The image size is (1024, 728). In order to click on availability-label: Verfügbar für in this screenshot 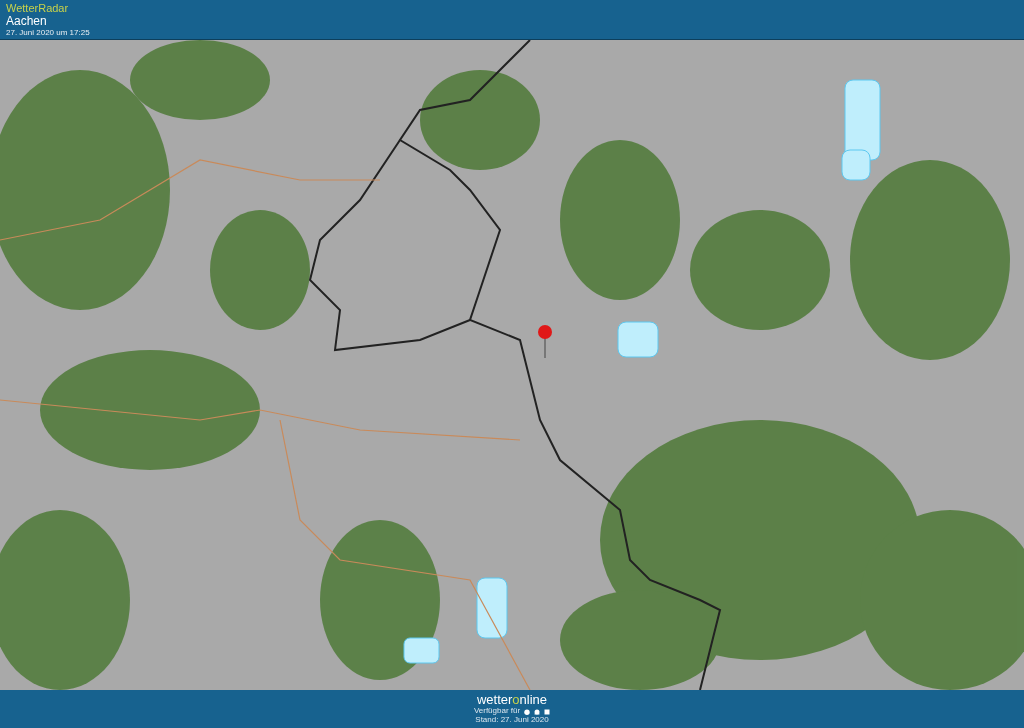, I will do `click(497, 712)`.